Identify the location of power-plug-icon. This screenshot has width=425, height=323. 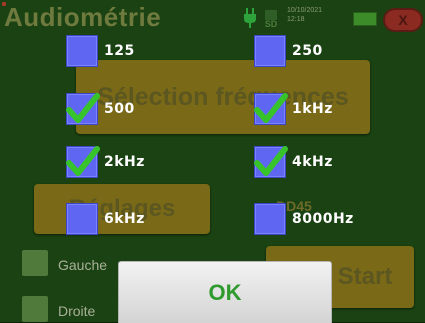
(250, 18).